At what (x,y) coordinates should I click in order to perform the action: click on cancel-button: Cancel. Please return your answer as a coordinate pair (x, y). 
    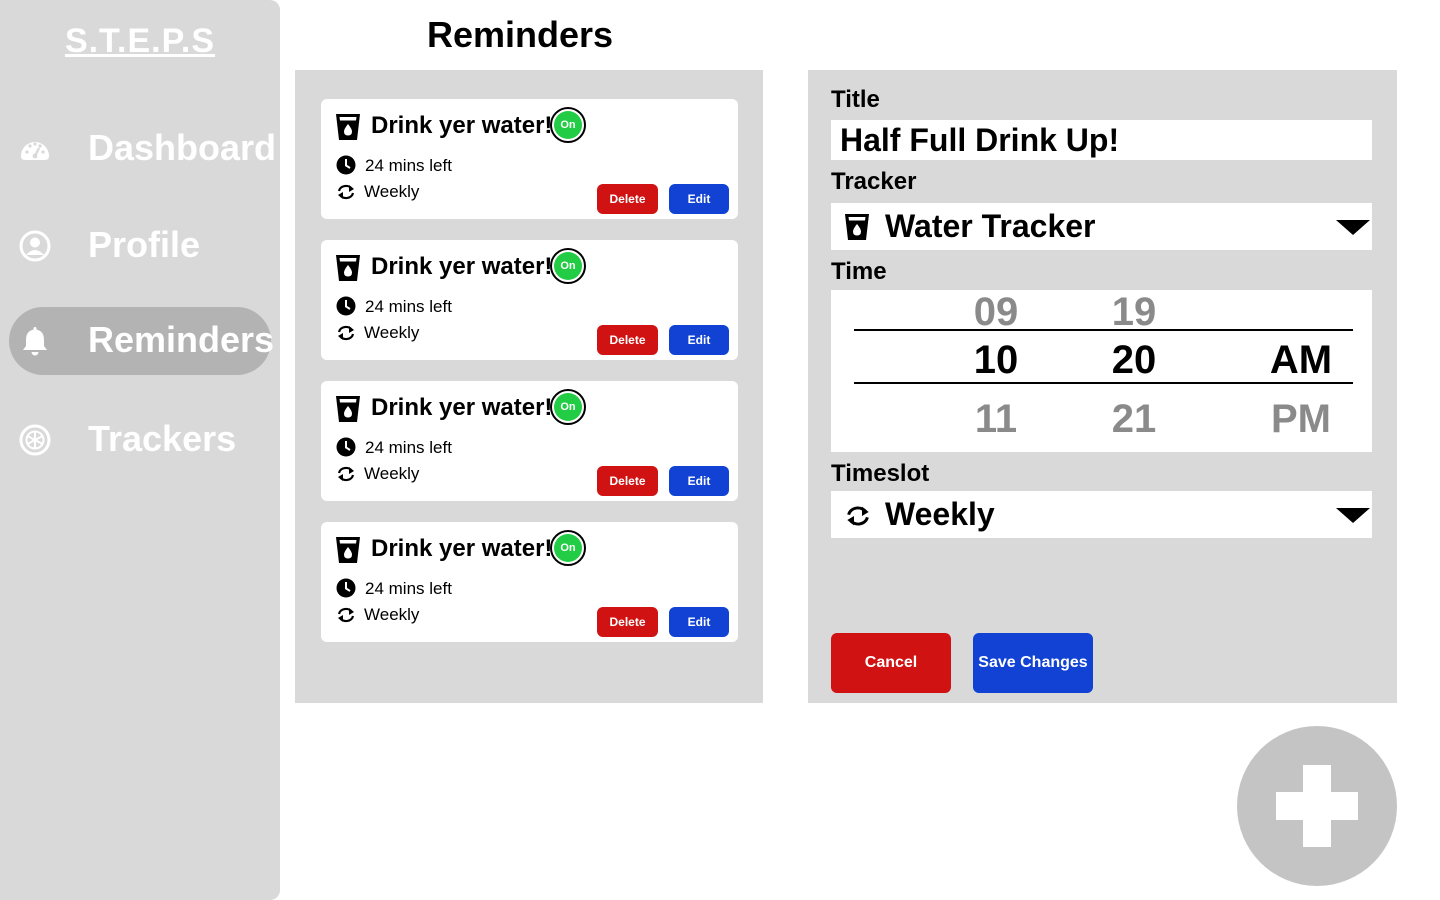
    Looking at the image, I should click on (891, 663).